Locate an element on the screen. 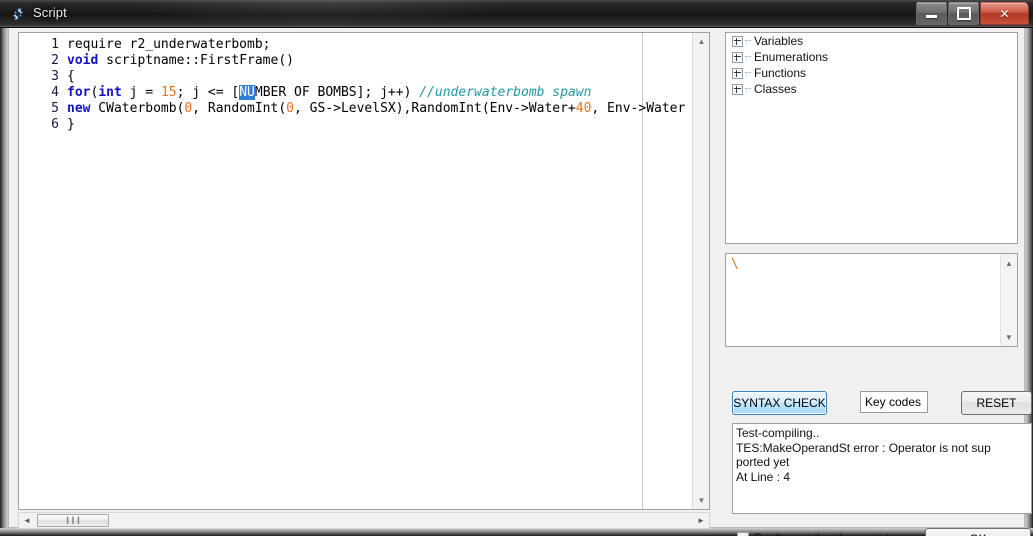 Image resolution: width=1033 pixels, height=536 pixels. line-number: 3 is located at coordinates (55, 76).